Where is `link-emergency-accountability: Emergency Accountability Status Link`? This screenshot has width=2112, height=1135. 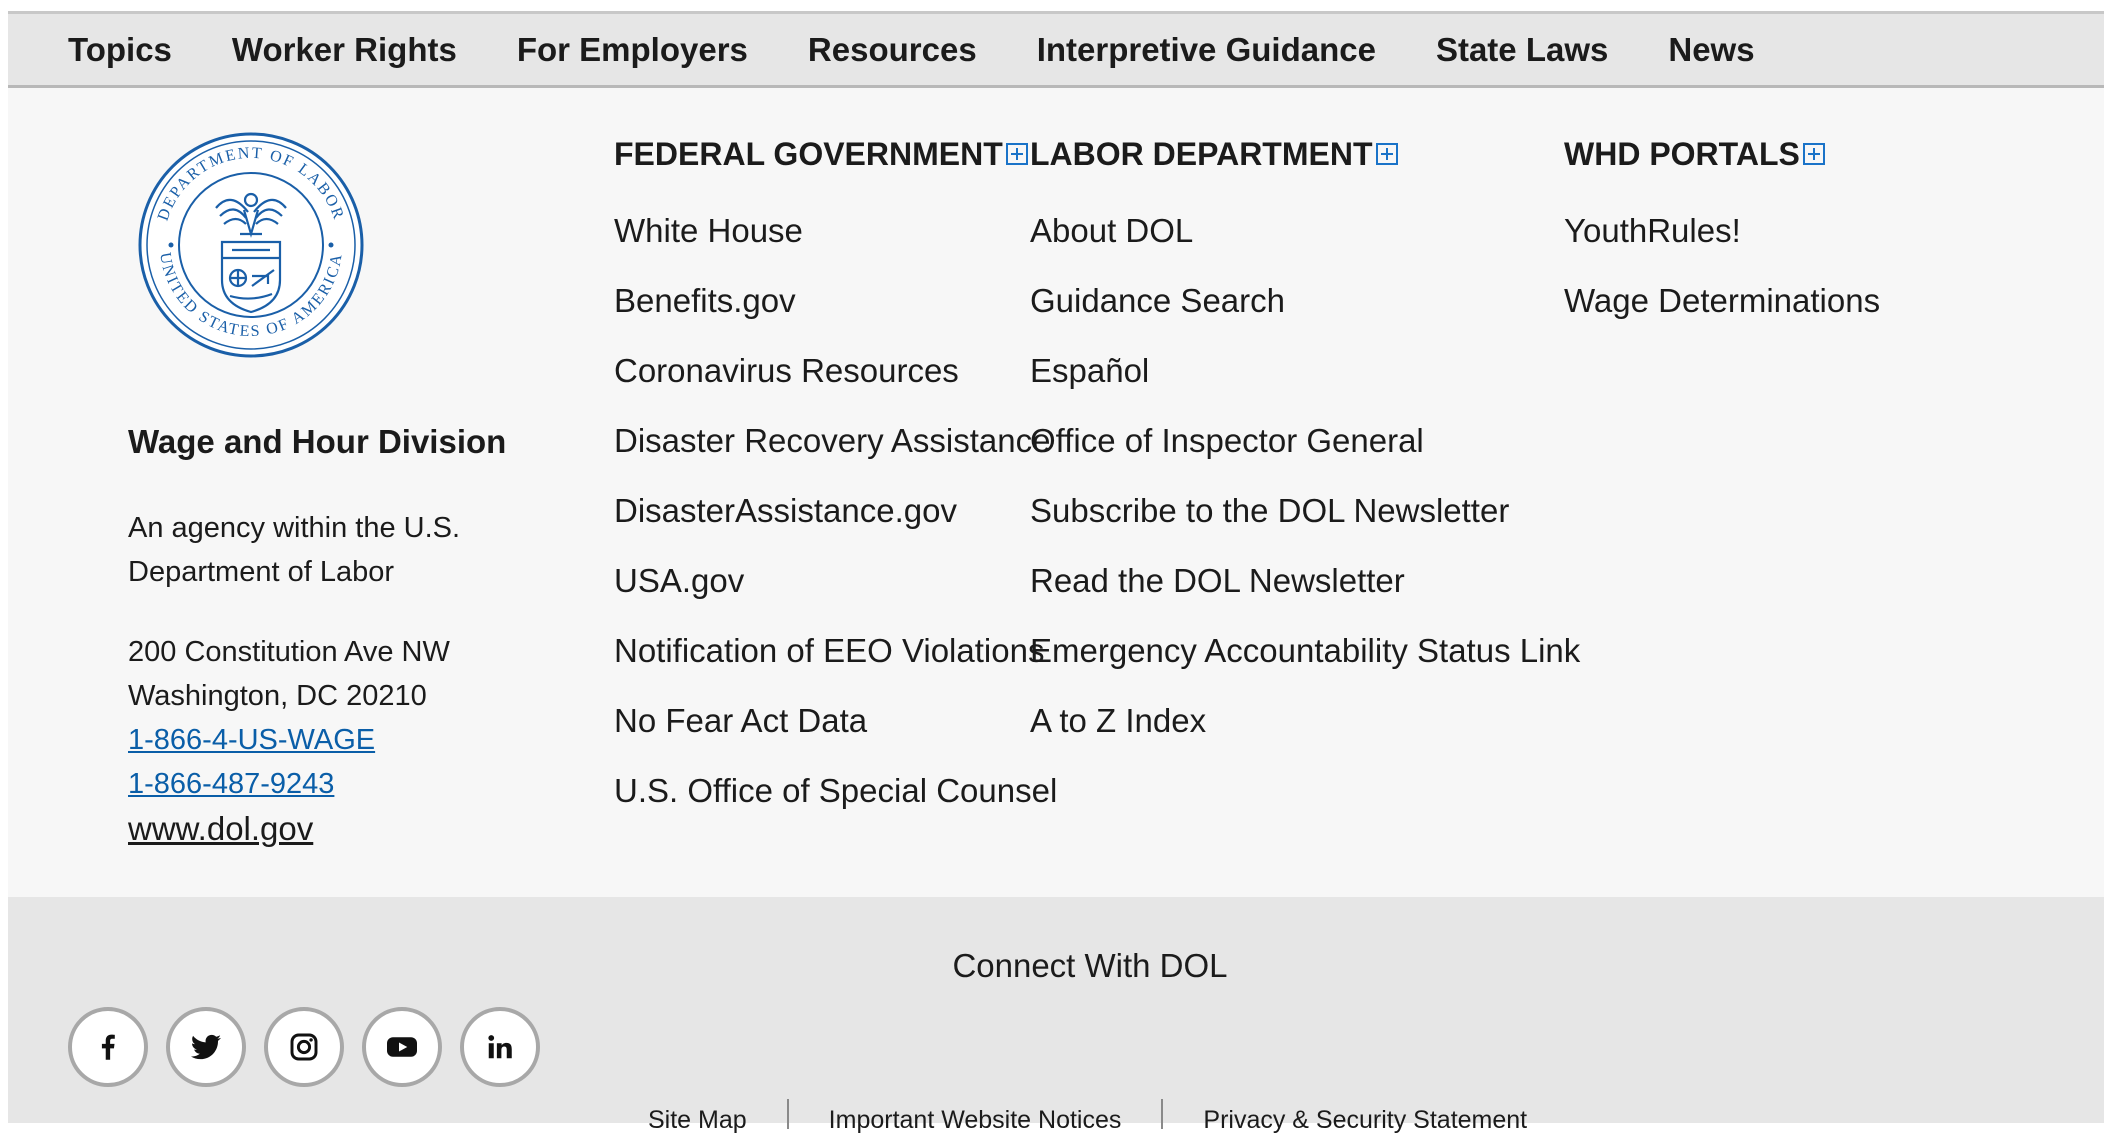 link-emergency-accountability: Emergency Accountability Status Link is located at coordinates (1305, 651).